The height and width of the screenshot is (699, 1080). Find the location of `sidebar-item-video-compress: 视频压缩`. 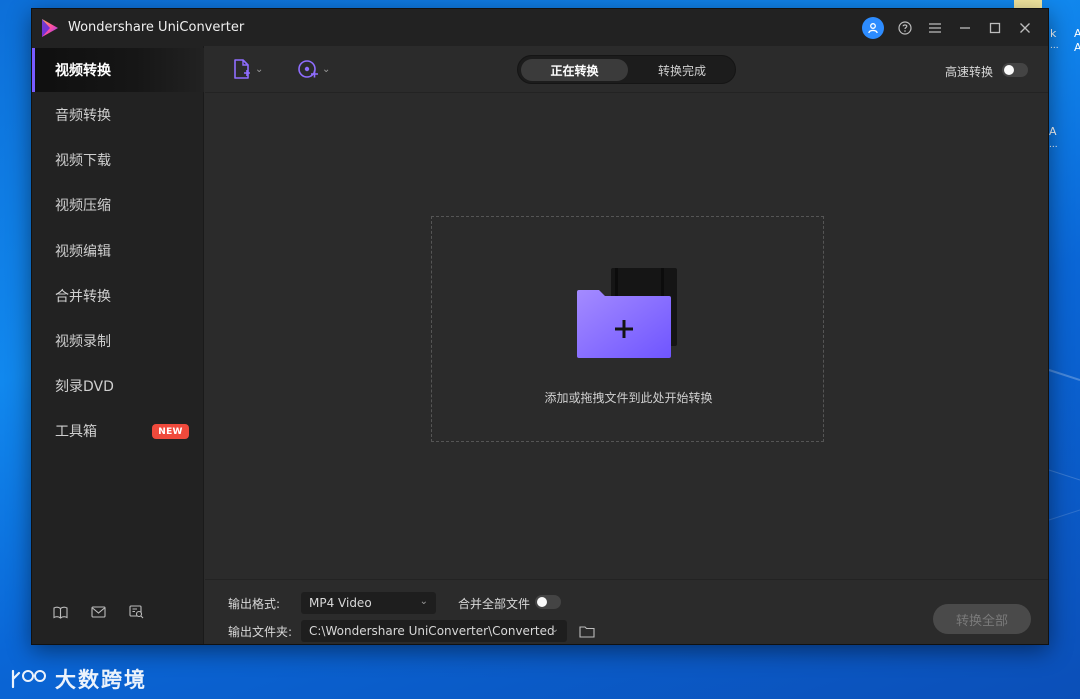

sidebar-item-video-compress: 视频压缩 is located at coordinates (118, 205).